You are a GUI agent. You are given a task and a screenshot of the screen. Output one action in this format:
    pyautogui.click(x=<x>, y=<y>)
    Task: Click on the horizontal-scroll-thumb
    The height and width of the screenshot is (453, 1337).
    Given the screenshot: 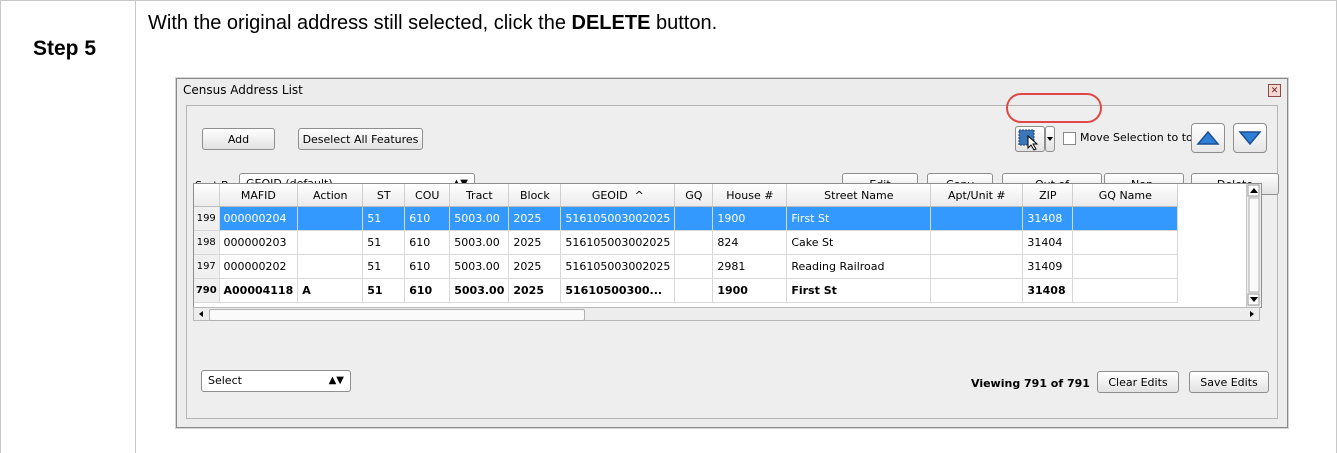 What is the action you would take?
    pyautogui.click(x=397, y=315)
    